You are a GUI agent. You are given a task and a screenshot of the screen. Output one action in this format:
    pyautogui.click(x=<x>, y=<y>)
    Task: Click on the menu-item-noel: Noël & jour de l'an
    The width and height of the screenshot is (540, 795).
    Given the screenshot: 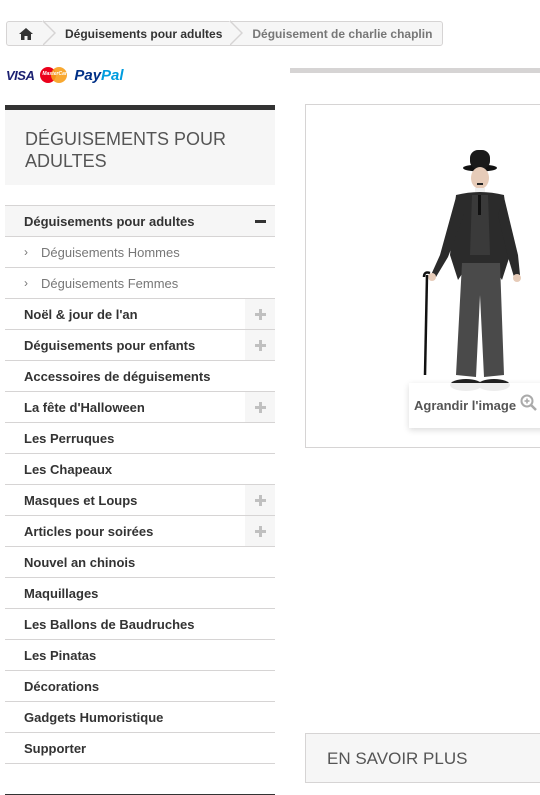 What is the action you would take?
    pyautogui.click(x=140, y=314)
    